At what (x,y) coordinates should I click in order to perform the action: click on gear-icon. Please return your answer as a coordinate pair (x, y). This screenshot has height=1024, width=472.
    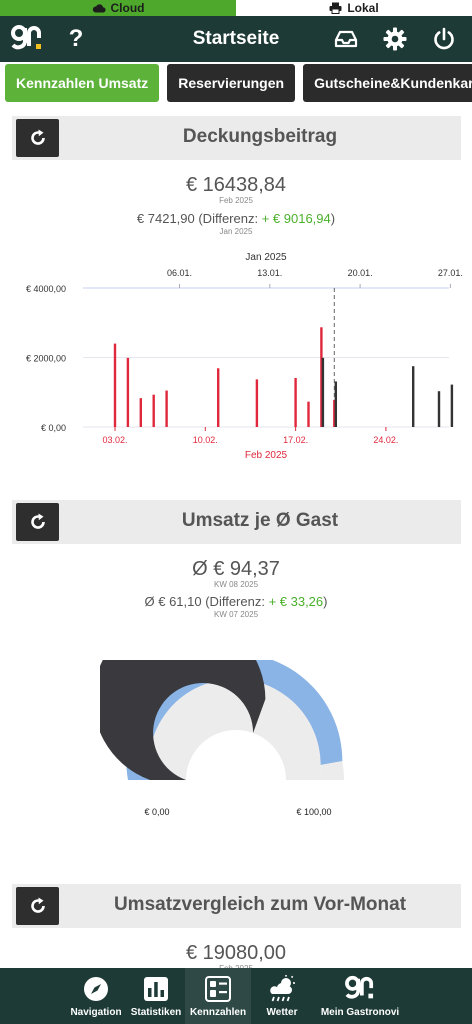
    Looking at the image, I should click on (395, 39).